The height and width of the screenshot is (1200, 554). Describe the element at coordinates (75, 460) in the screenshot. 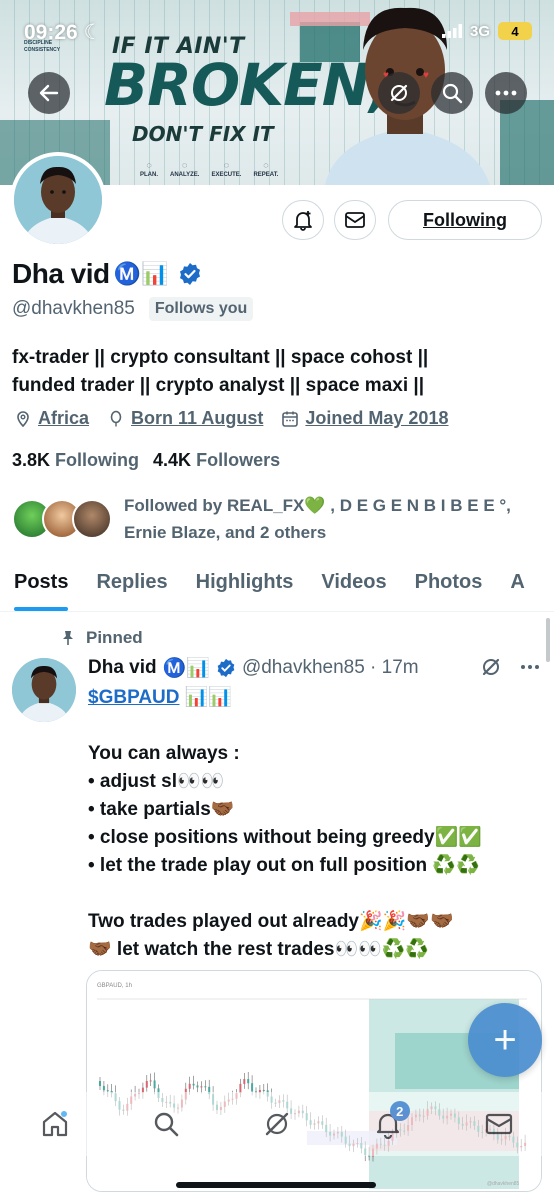

I see `following-count-link: 3.8K Following` at that location.